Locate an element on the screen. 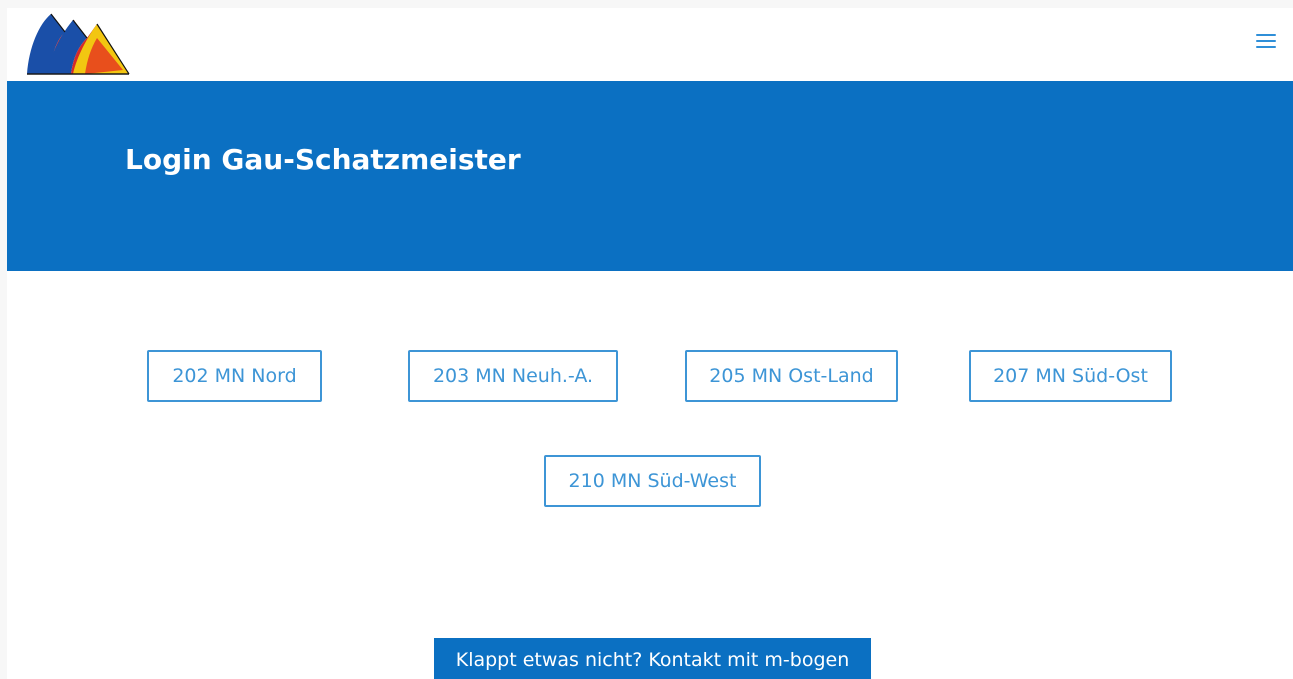  district-button-205: 205 MN Ost-Land is located at coordinates (791, 376).